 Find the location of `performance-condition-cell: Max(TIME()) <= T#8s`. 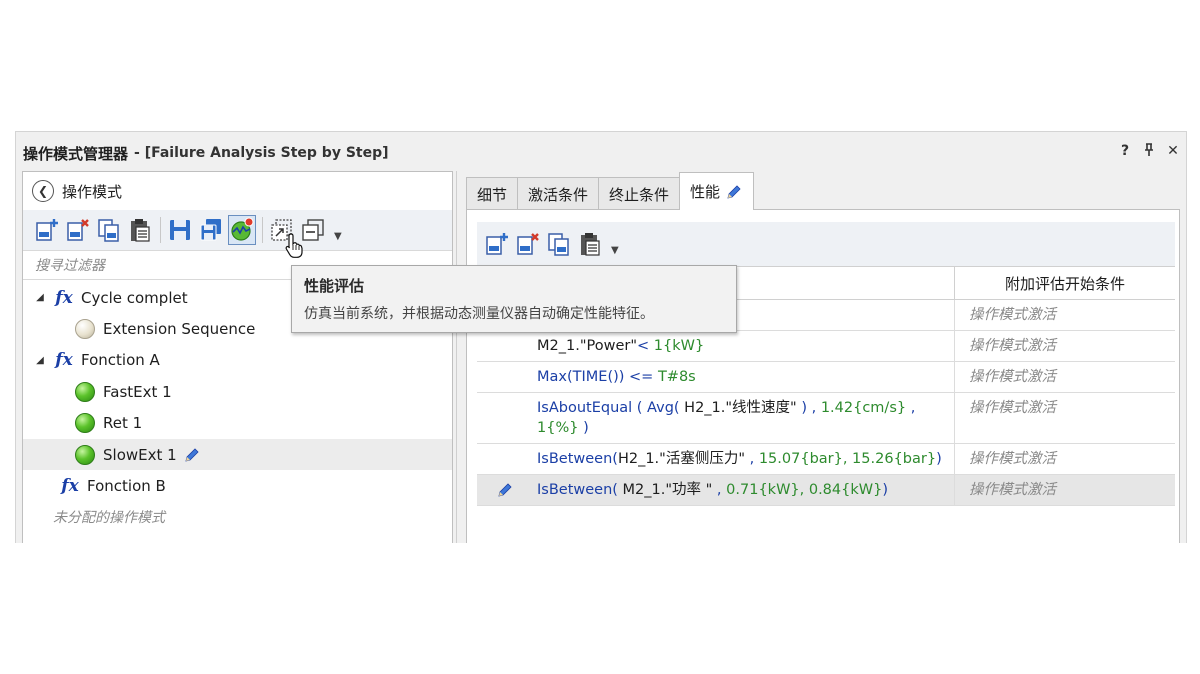

performance-condition-cell: Max(TIME()) <= T#8s is located at coordinates (744, 377).